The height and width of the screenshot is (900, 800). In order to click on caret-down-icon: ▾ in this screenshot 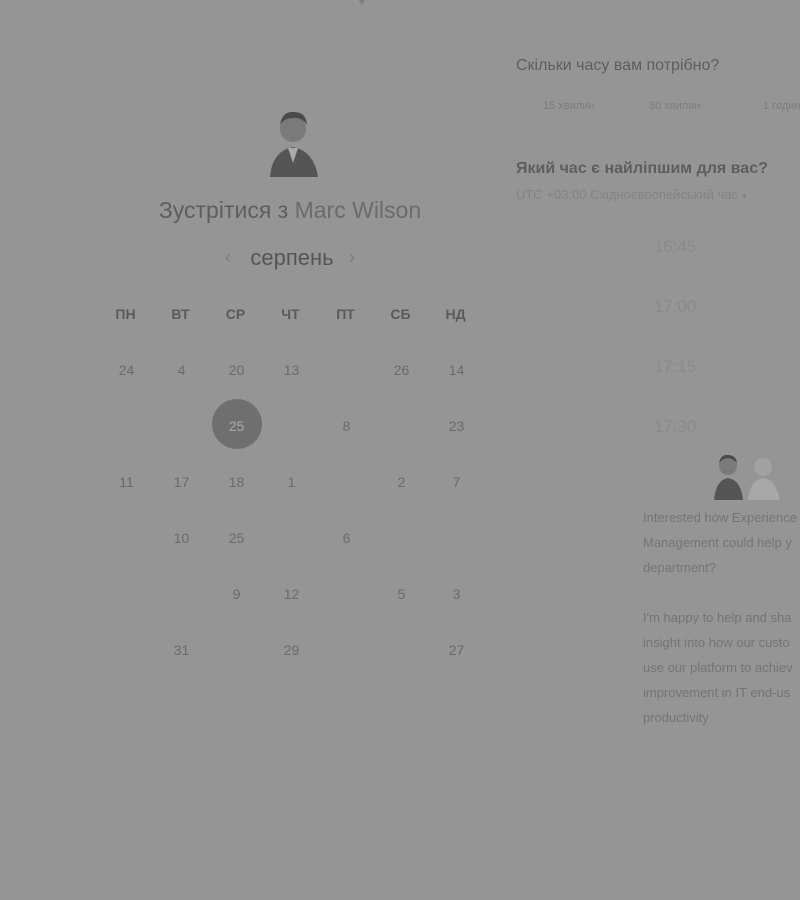, I will do `click(744, 196)`.